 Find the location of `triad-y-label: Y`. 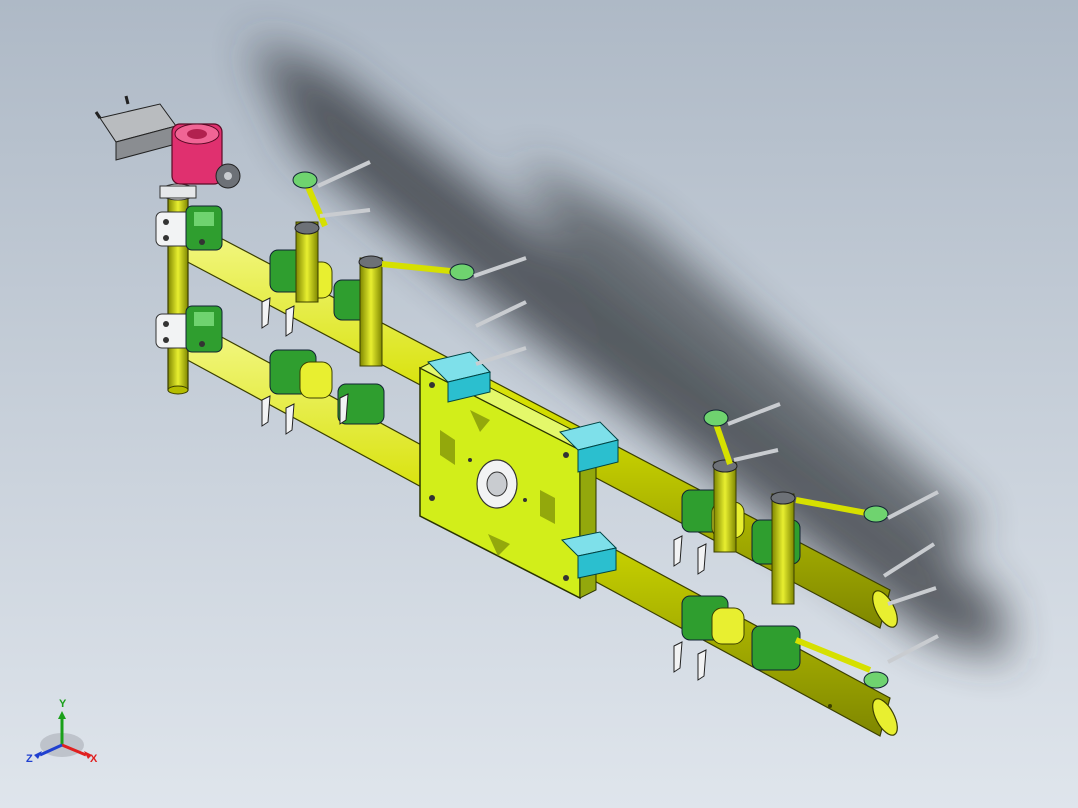

triad-y-label: Y is located at coordinates (63, 704).